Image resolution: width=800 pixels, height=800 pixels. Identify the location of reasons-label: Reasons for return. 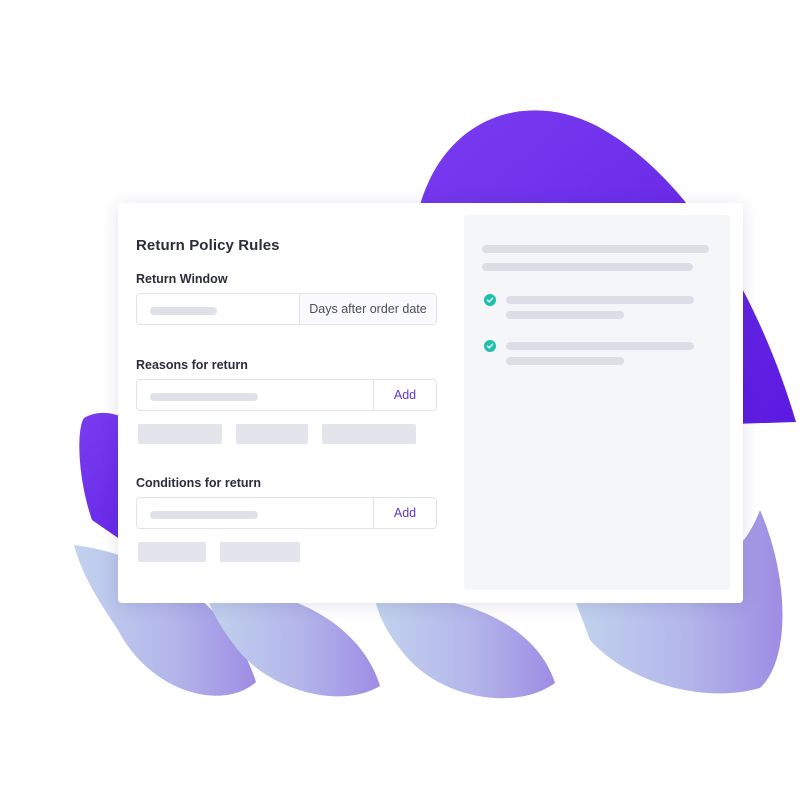
(192, 365).